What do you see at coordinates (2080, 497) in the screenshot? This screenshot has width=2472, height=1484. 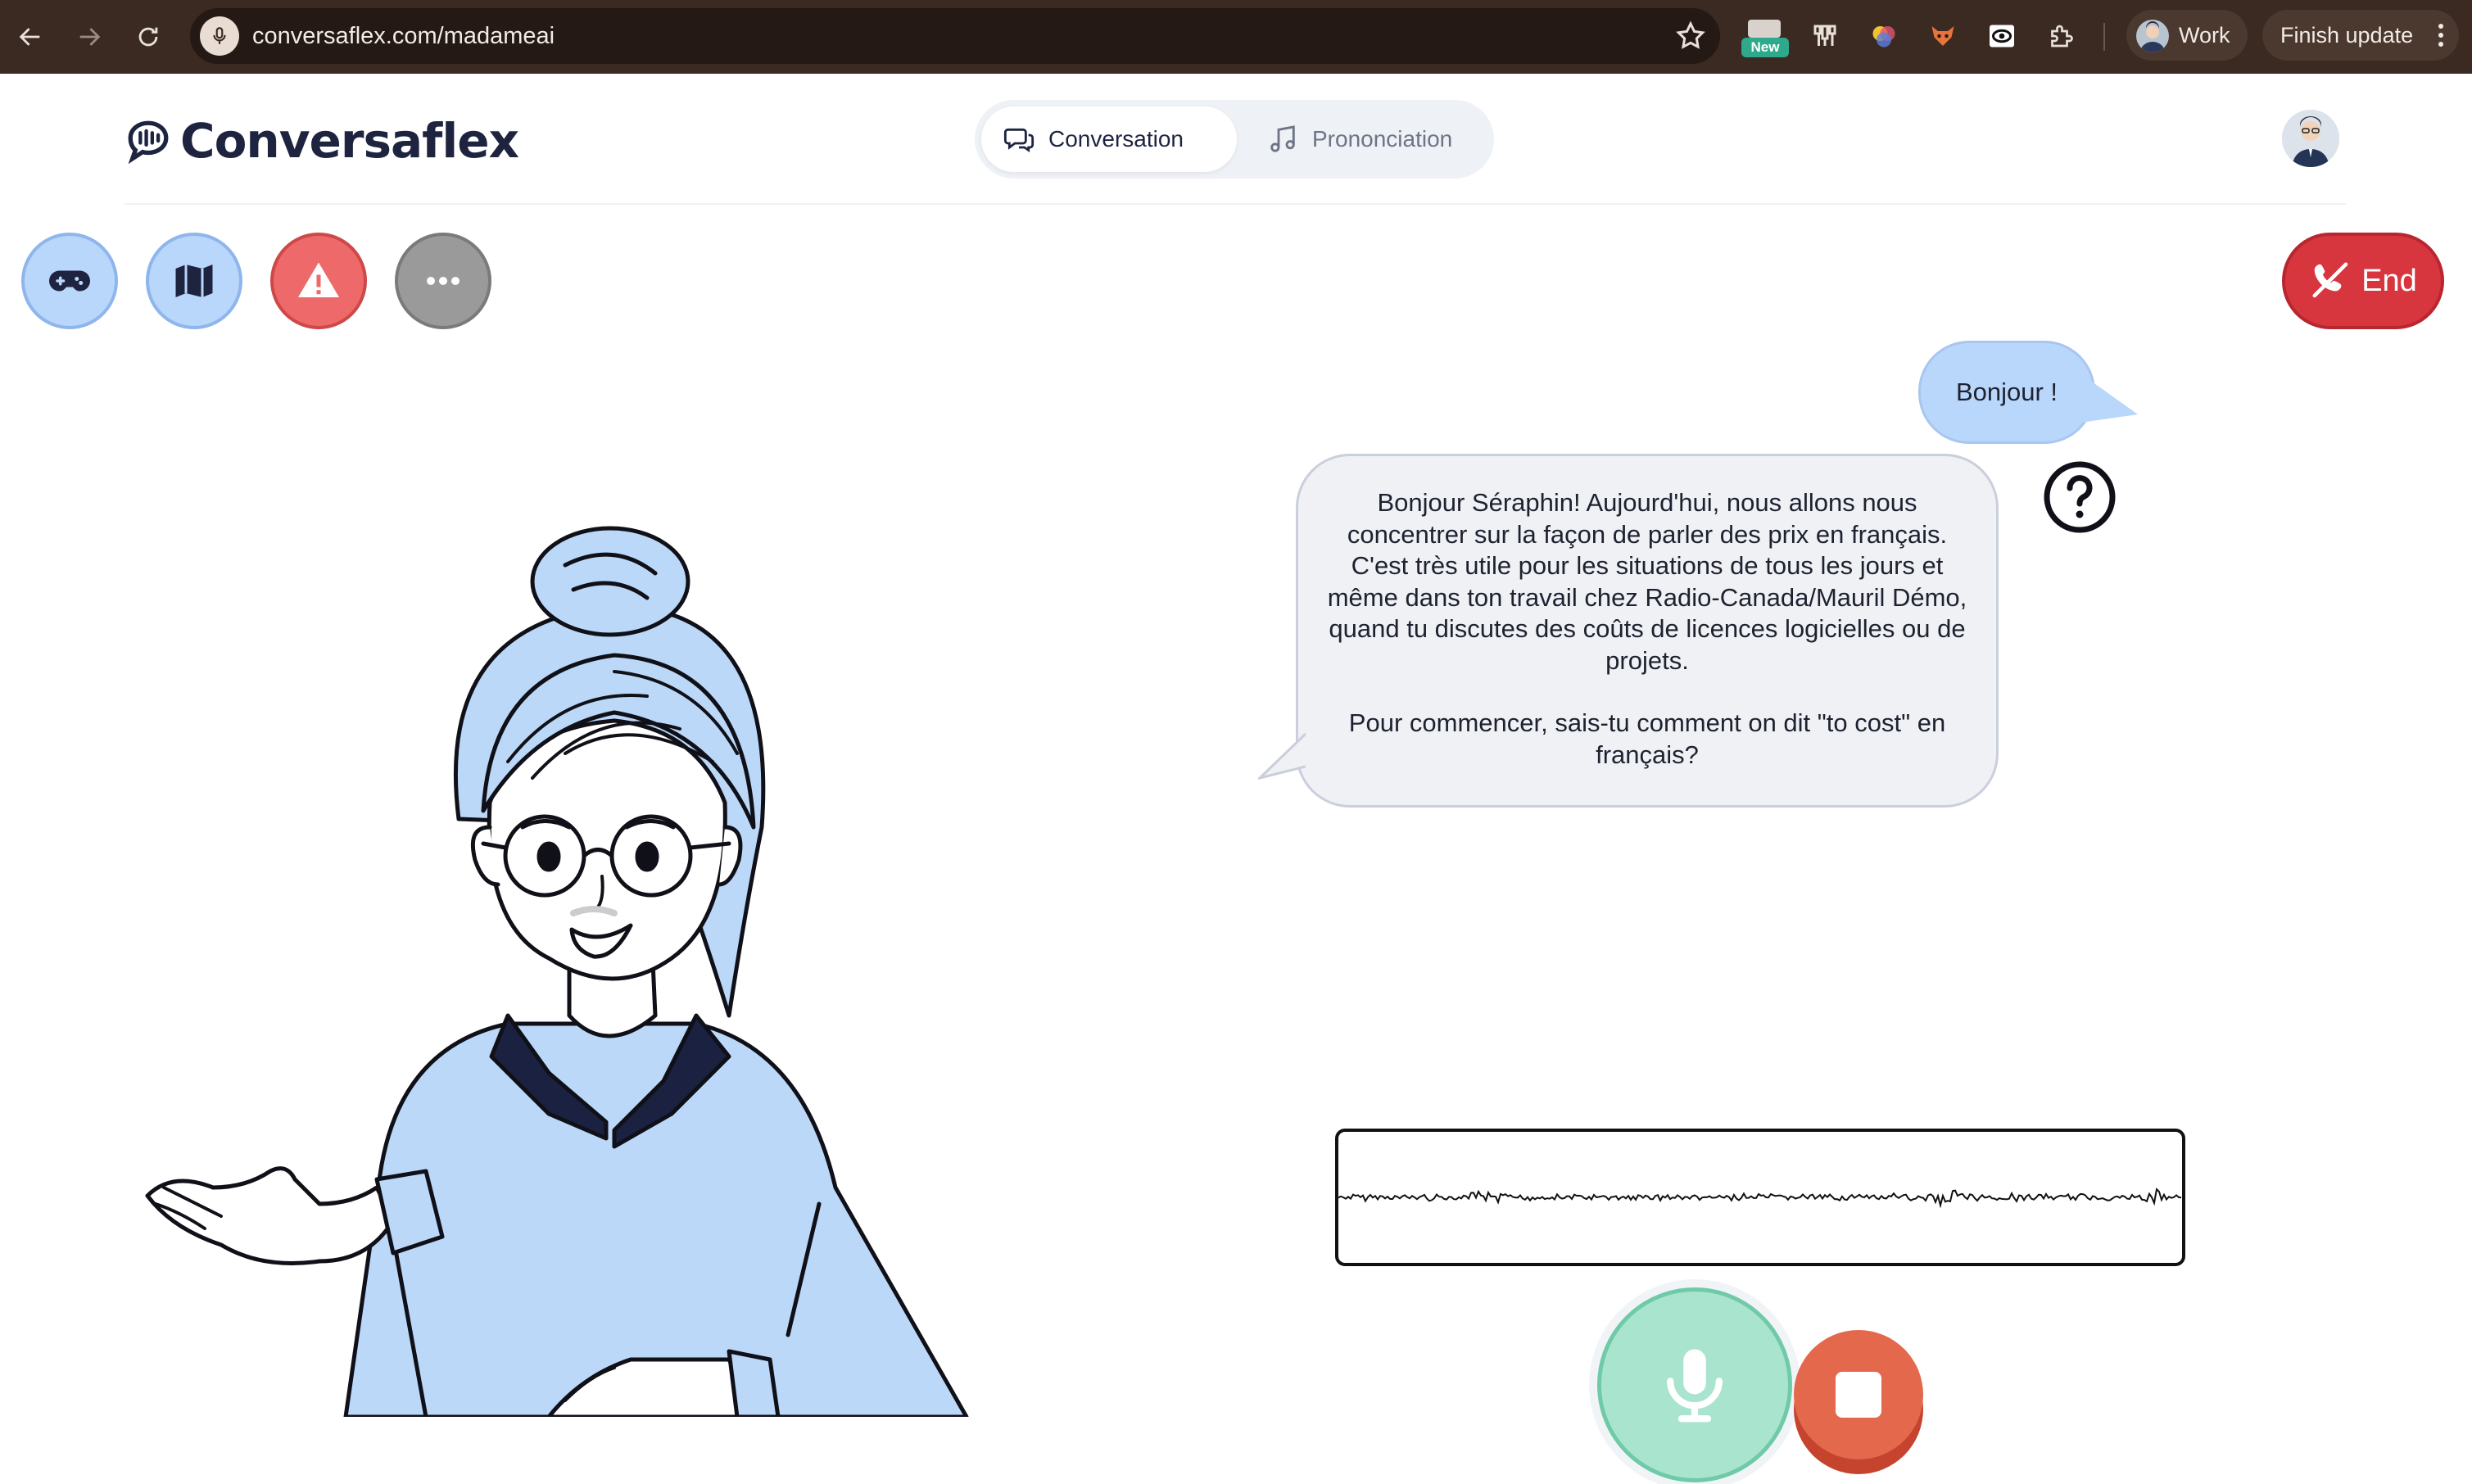 I see `help-question-icon` at bounding box center [2080, 497].